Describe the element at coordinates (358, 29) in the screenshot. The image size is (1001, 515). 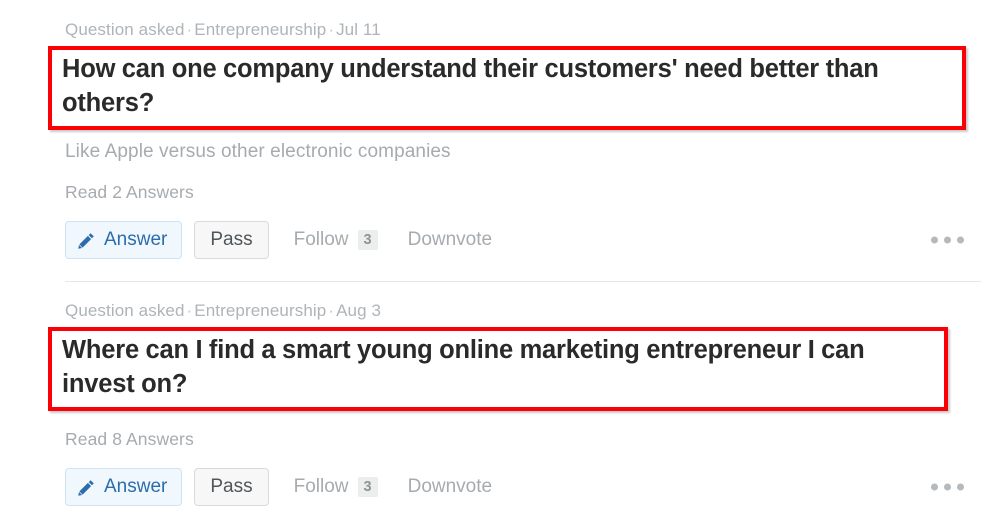
I see `story-meta-date: Jul 11` at that location.